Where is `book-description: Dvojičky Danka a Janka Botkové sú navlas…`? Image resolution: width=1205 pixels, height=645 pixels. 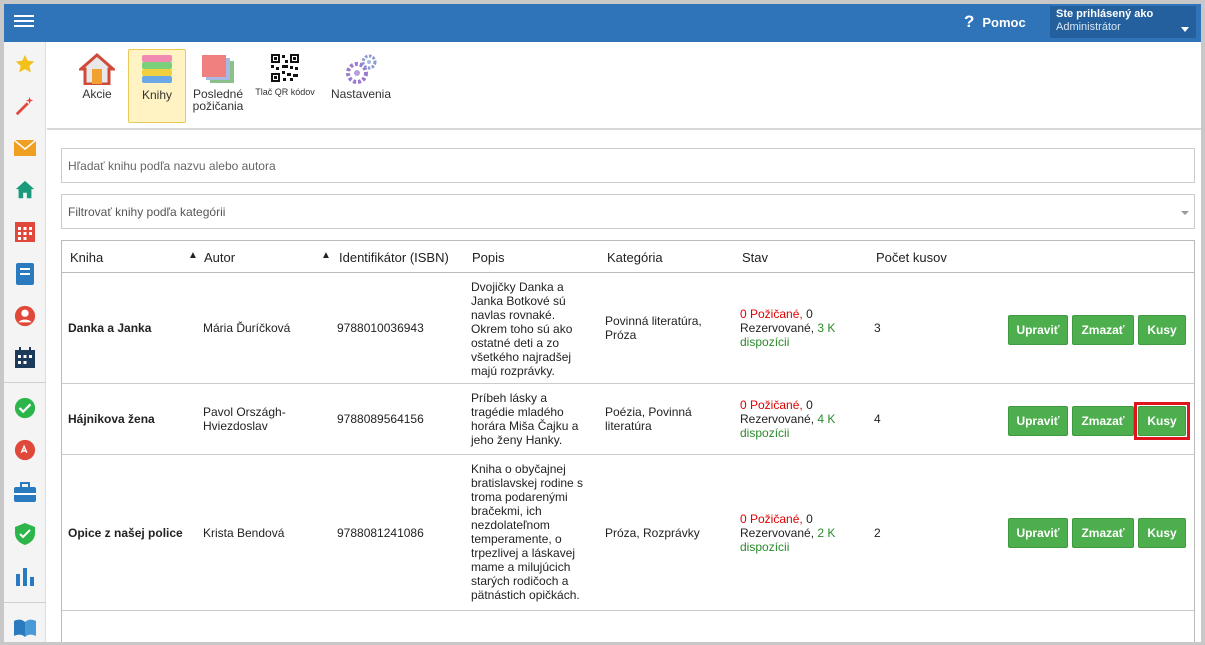 book-description: Dvojičky Danka a Janka Botkové sú navlas… is located at coordinates (522, 329).